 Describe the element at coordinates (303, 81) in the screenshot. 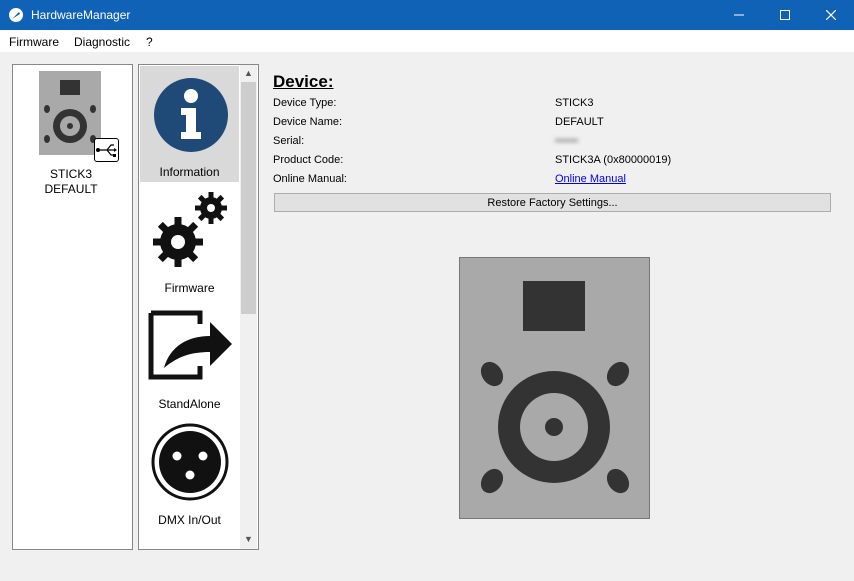

I see `device-heading: Device:` at that location.